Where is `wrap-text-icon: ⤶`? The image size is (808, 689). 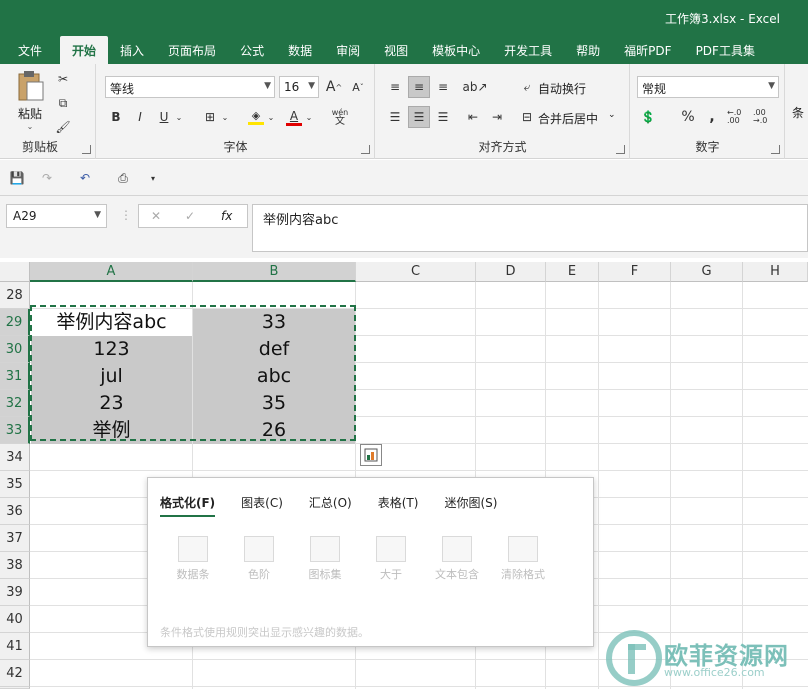
wrap-text-icon: ⤶ is located at coordinates (527, 87).